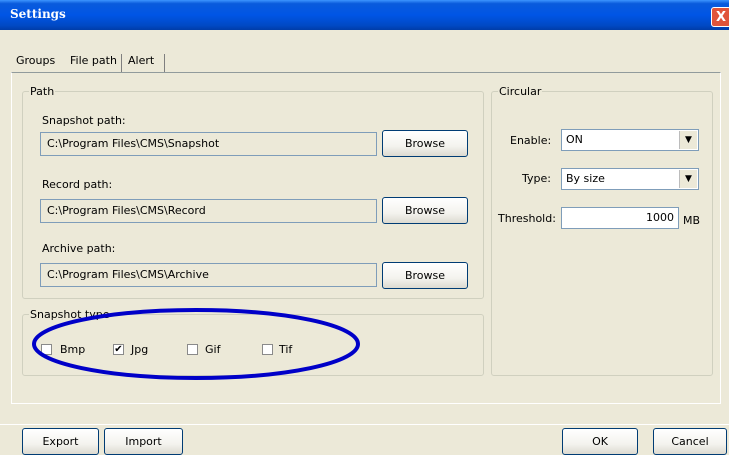  Describe the element at coordinates (527, 218) in the screenshot. I see `threshold-label: Threshold:` at that location.